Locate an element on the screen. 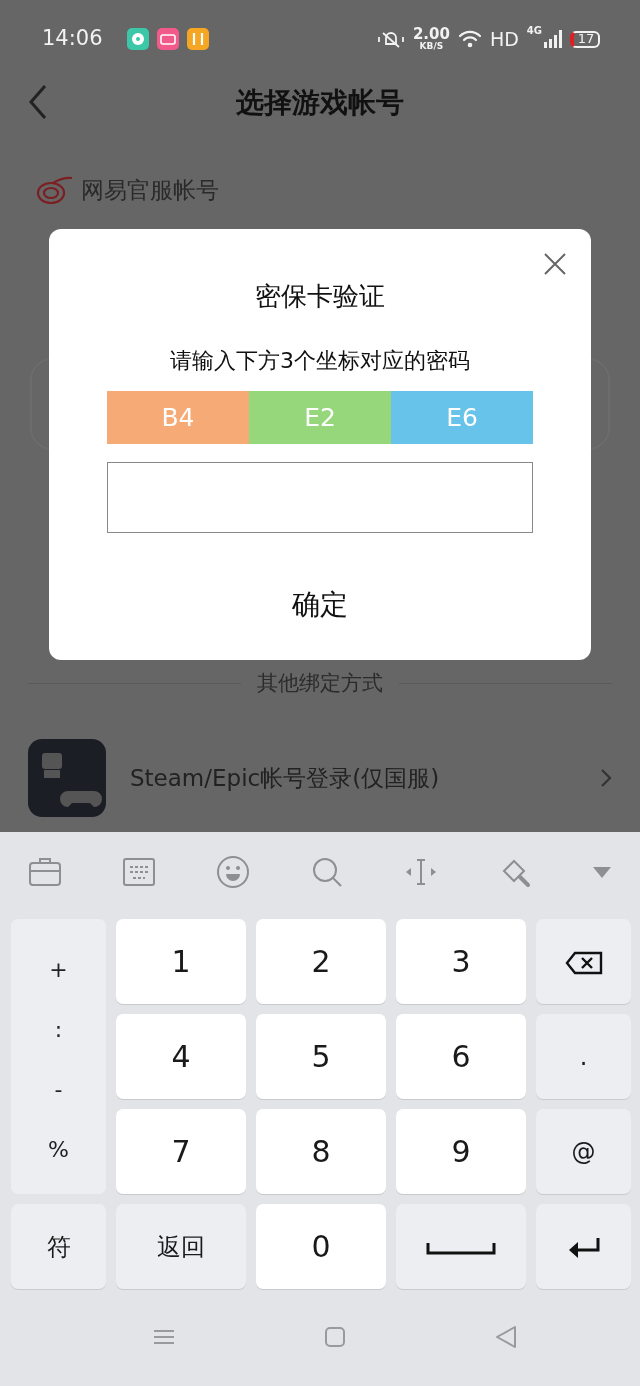 The height and width of the screenshot is (1386, 640). option-label: Steam/Epic帐号登录(仅国服) is located at coordinates (285, 778).